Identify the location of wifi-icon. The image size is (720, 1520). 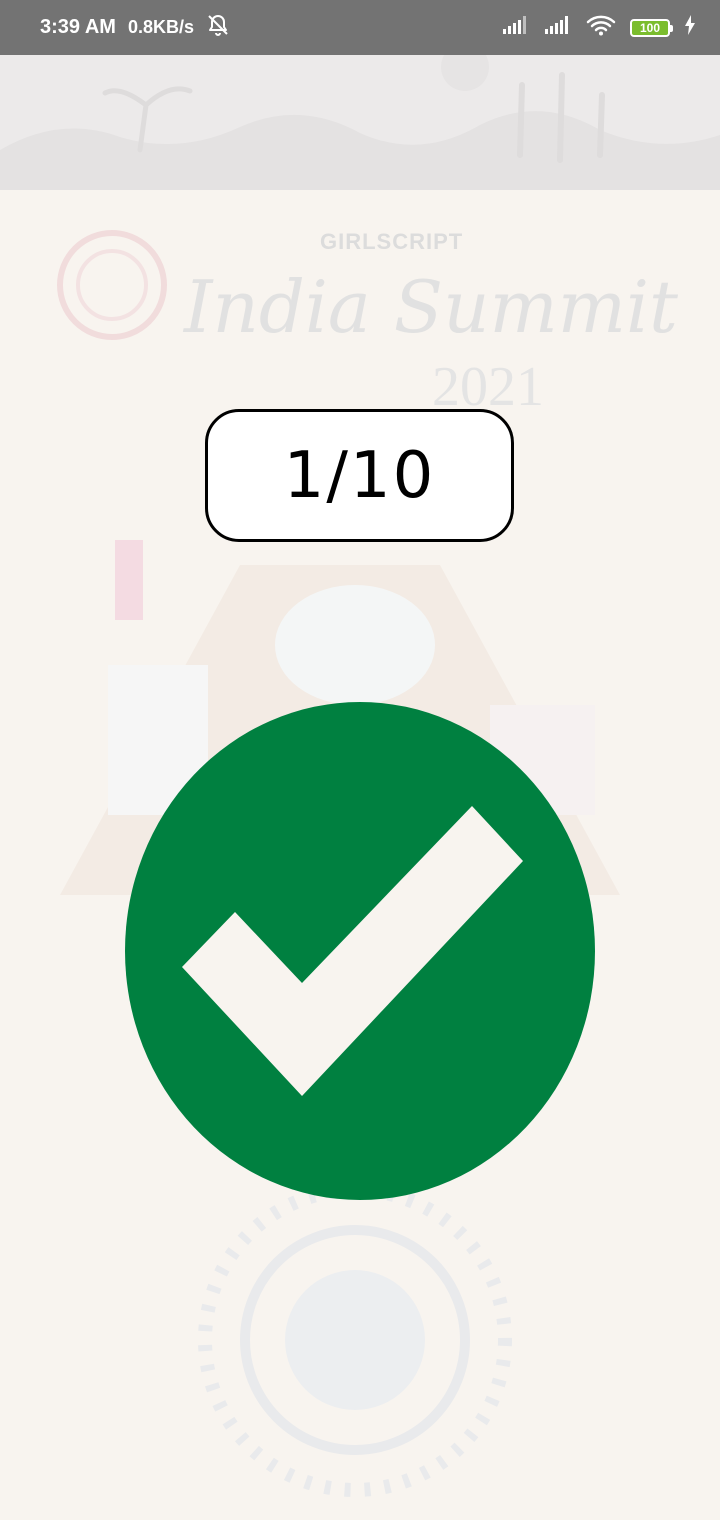
(601, 27).